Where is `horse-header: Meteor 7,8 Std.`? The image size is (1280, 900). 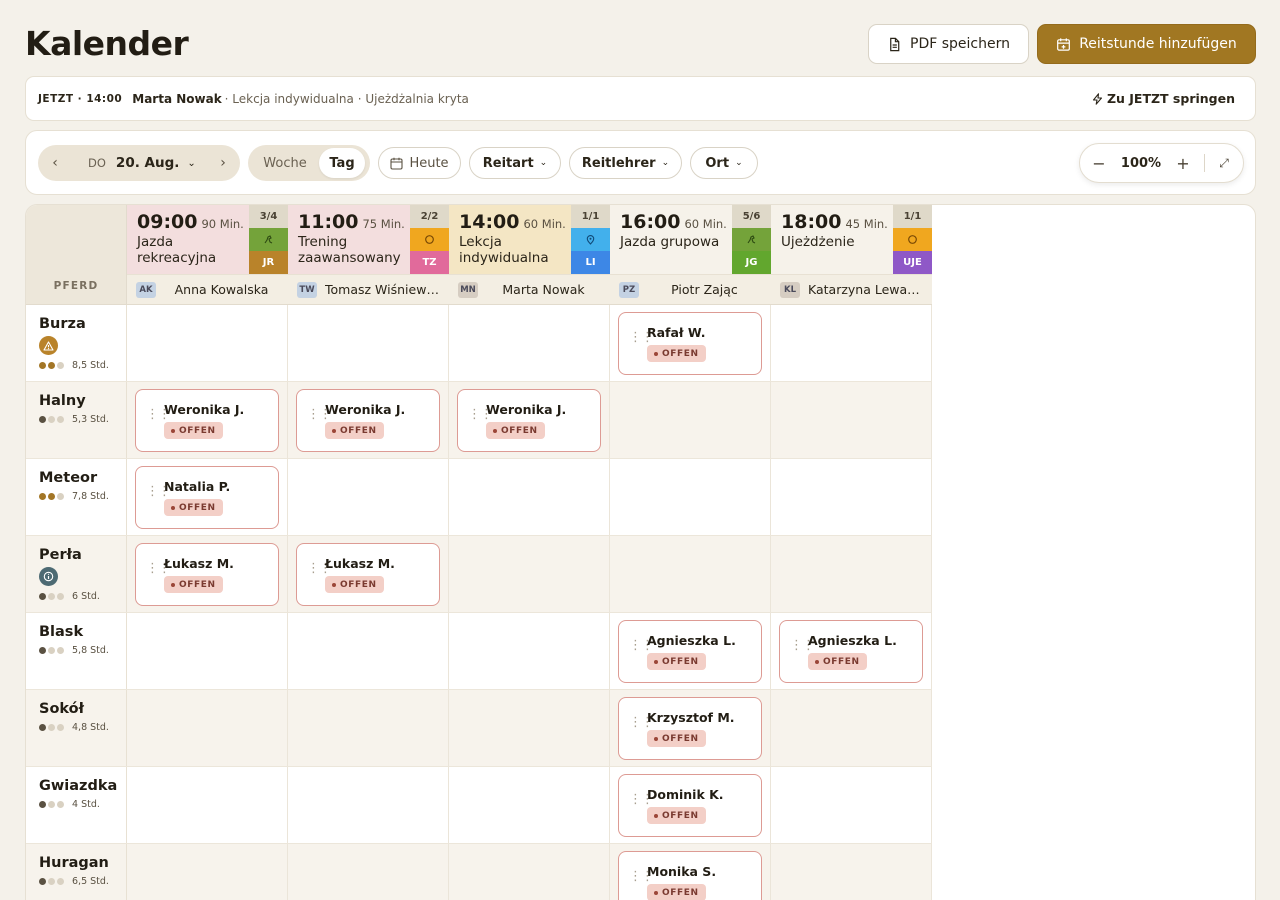 horse-header: Meteor 7,8 Std. is located at coordinates (76, 497).